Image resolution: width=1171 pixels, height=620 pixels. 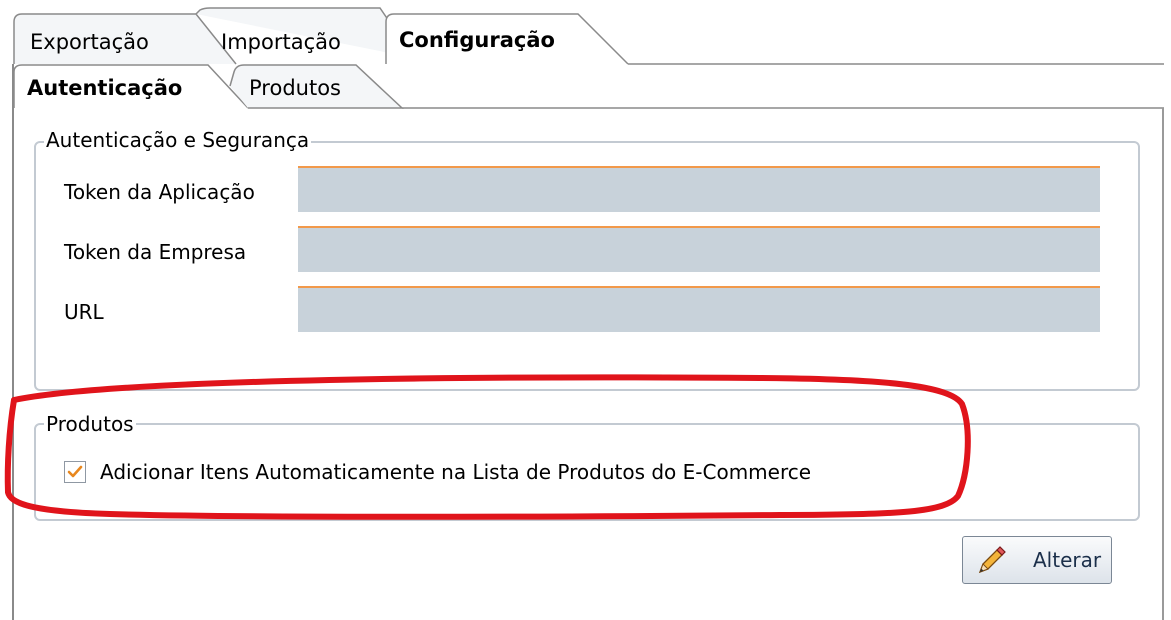 What do you see at coordinates (155, 252) in the screenshot?
I see `token-empresa-label: Token da Empresa` at bounding box center [155, 252].